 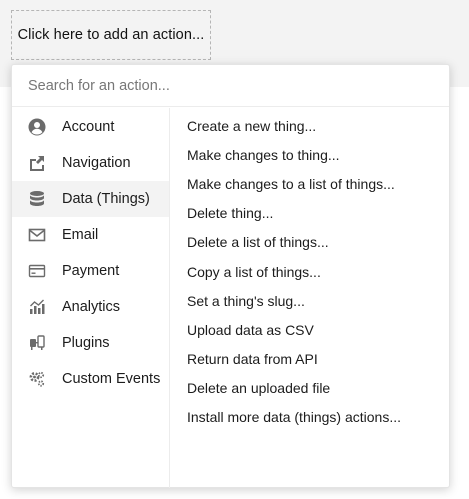 I want to click on category-account: Account, so click(x=90, y=127).